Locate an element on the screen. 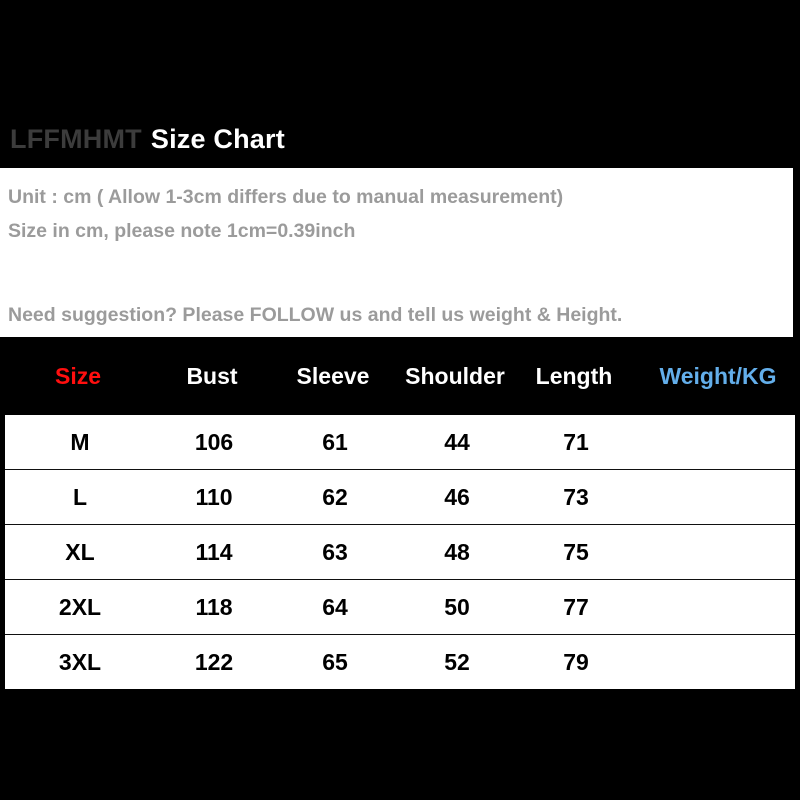 The height and width of the screenshot is (800, 800). page-title: Size Chart is located at coordinates (217, 138).